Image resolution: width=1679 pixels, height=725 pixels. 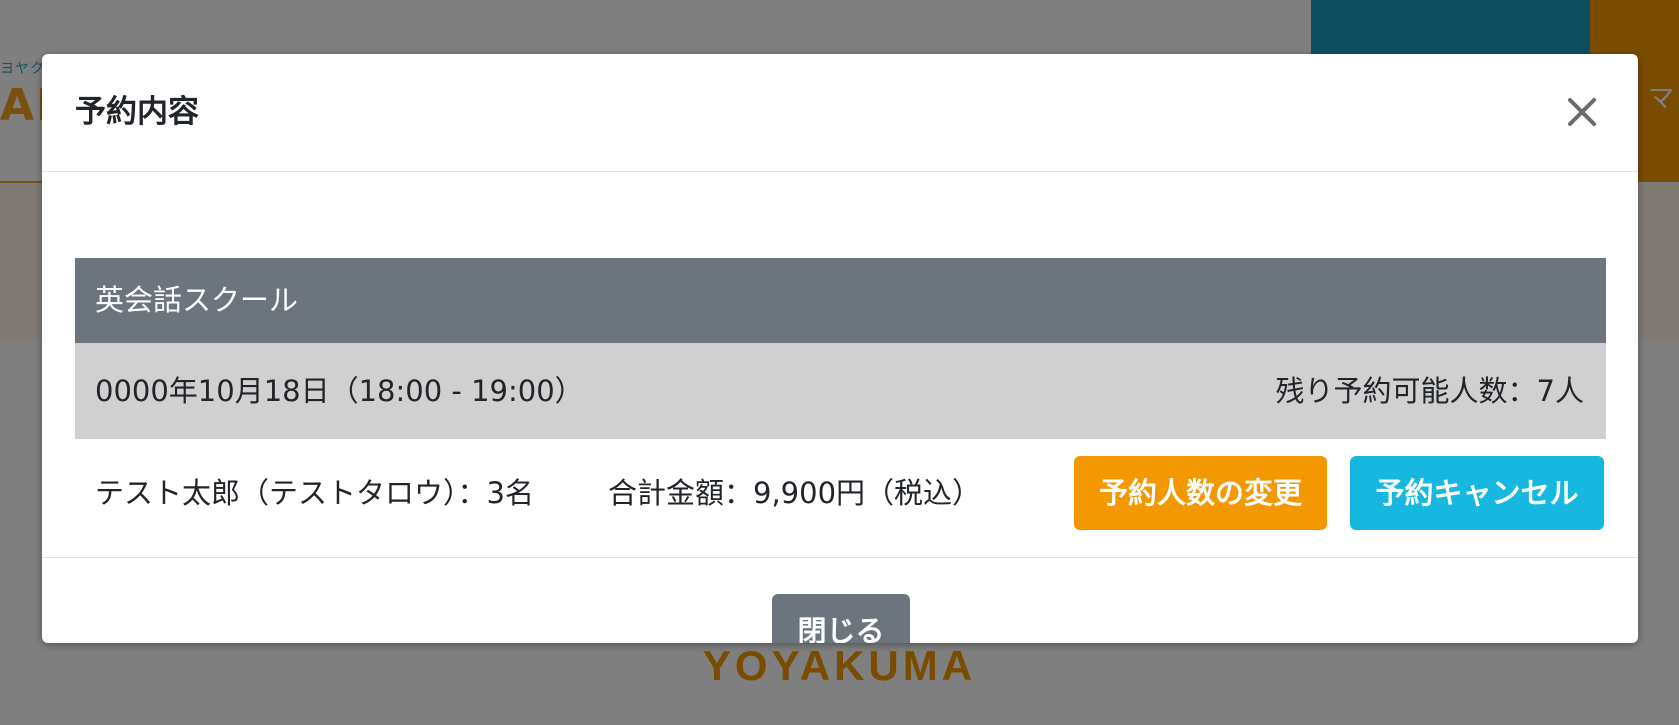 What do you see at coordinates (1582, 112) in the screenshot?
I see `close-icon` at bounding box center [1582, 112].